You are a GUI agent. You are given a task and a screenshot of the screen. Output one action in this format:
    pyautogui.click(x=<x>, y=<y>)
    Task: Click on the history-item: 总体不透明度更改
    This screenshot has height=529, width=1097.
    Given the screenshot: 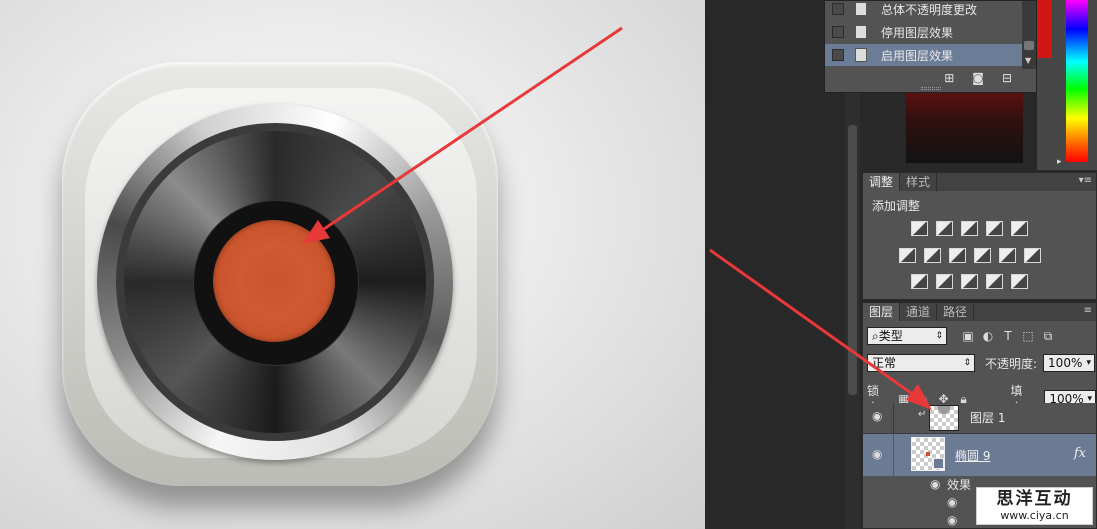 What is the action you would take?
    pyautogui.click(x=923, y=10)
    